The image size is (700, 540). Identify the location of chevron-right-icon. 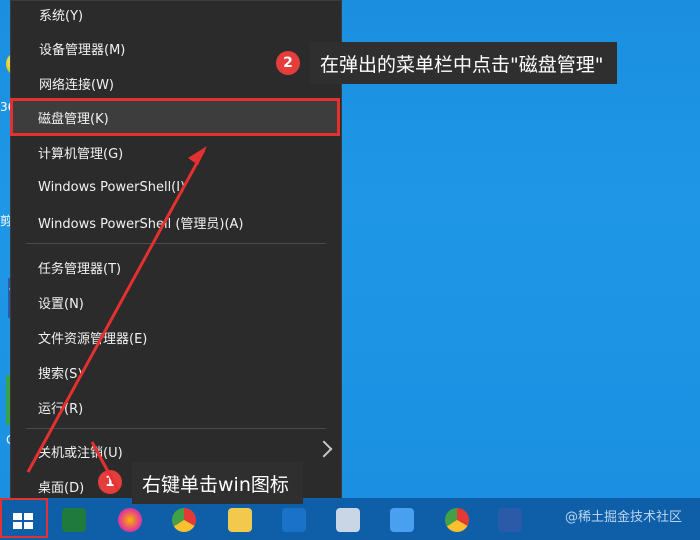
(324, 449).